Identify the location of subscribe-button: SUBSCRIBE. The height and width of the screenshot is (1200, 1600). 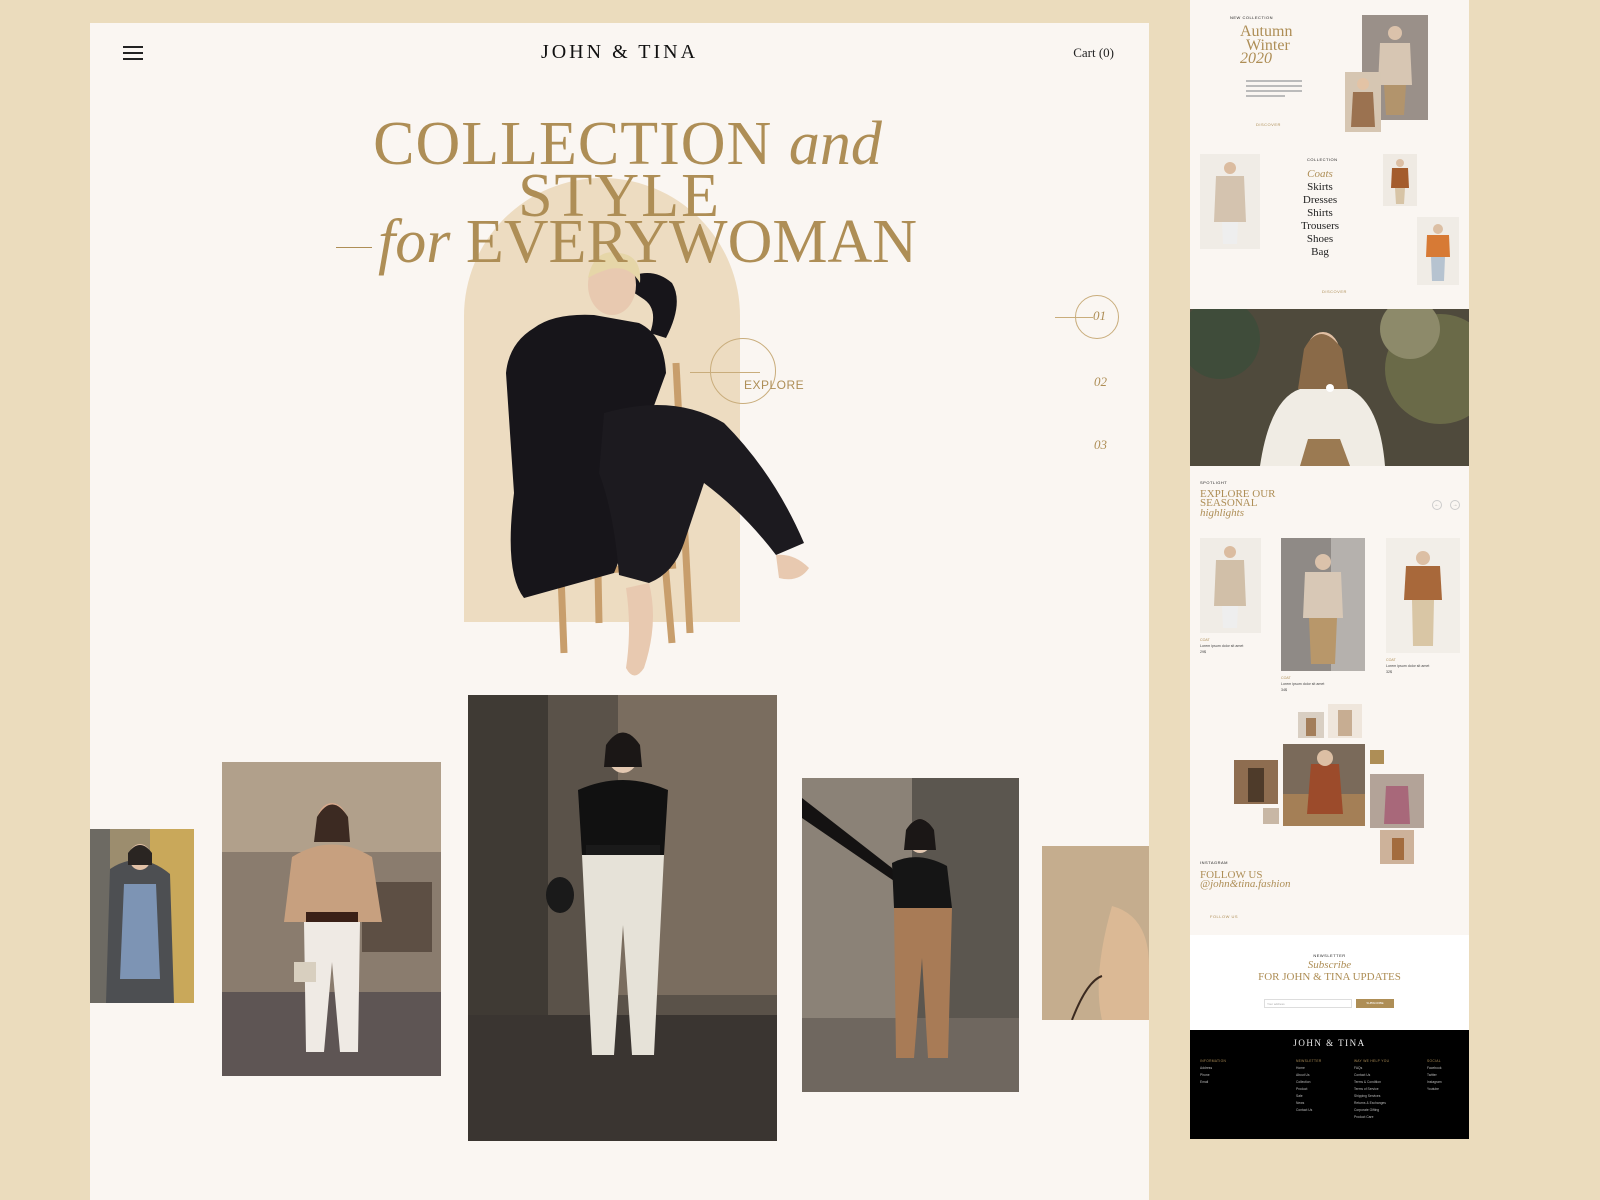
(1375, 1003).